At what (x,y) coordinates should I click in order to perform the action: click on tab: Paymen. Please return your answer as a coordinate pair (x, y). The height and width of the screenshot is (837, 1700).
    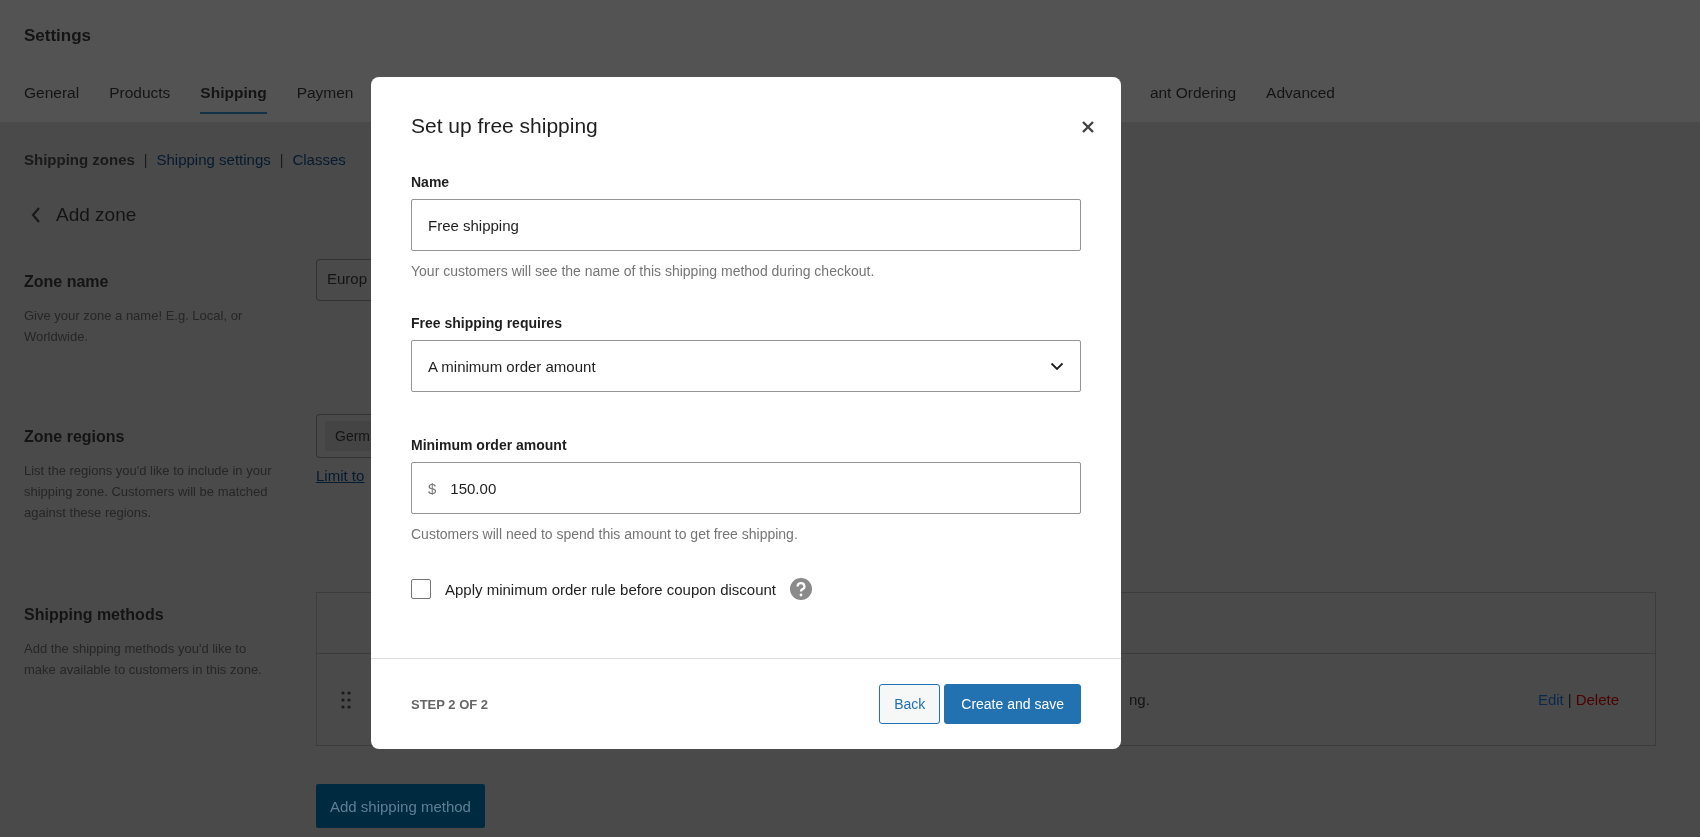
    Looking at the image, I should click on (325, 99).